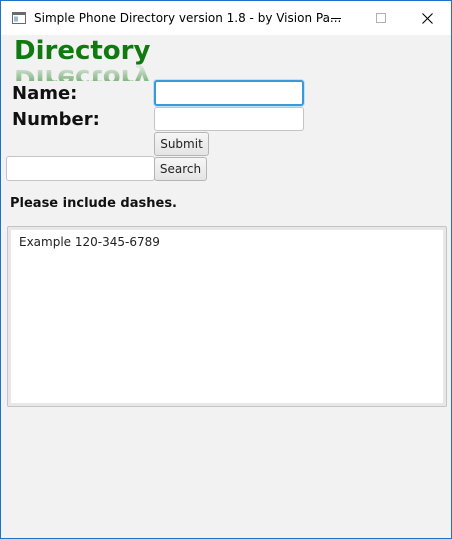  Describe the element at coordinates (180, 169) in the screenshot. I see `search-button: Search` at that location.